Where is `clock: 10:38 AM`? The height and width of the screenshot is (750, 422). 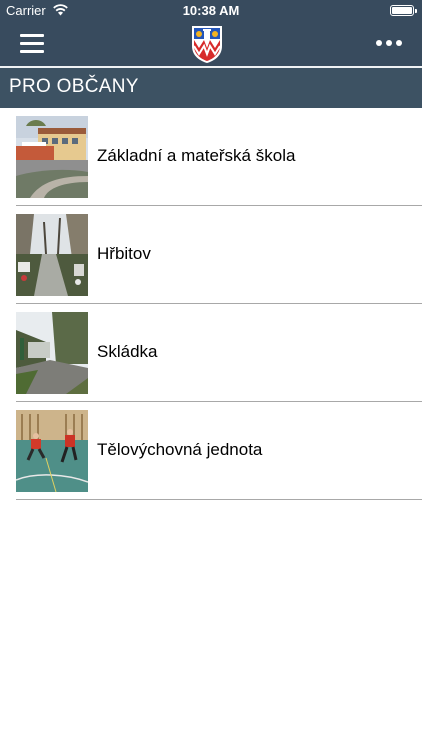 clock: 10:38 AM is located at coordinates (211, 10).